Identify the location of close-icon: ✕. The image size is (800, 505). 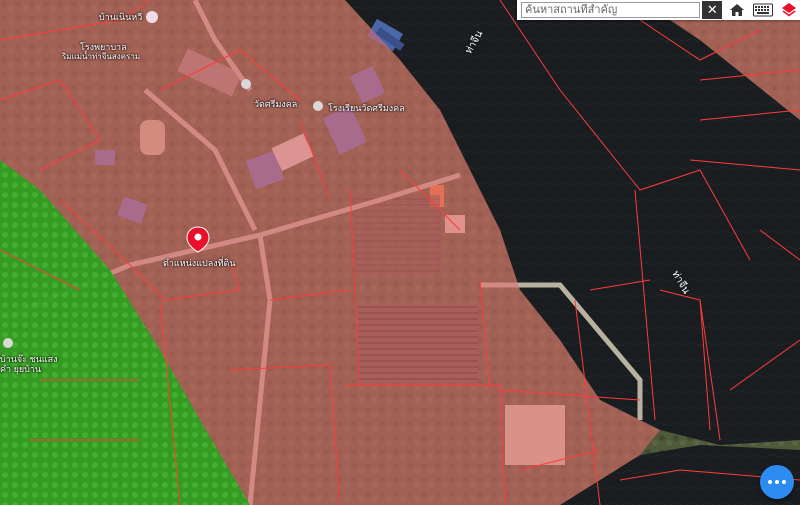
(712, 9).